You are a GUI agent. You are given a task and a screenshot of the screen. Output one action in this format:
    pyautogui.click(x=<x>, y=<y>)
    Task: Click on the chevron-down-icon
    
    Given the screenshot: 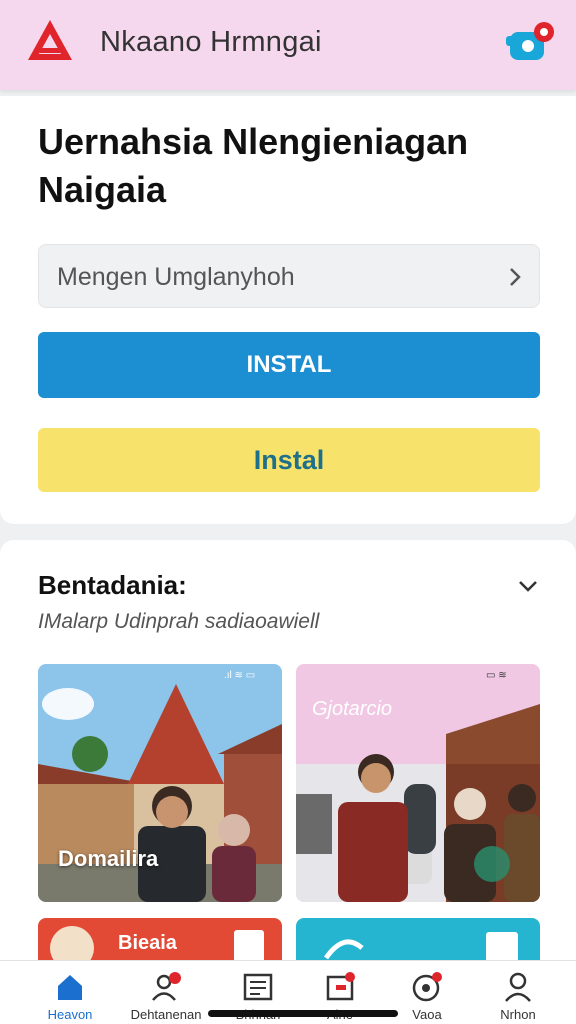 What is the action you would take?
    pyautogui.click(x=528, y=587)
    